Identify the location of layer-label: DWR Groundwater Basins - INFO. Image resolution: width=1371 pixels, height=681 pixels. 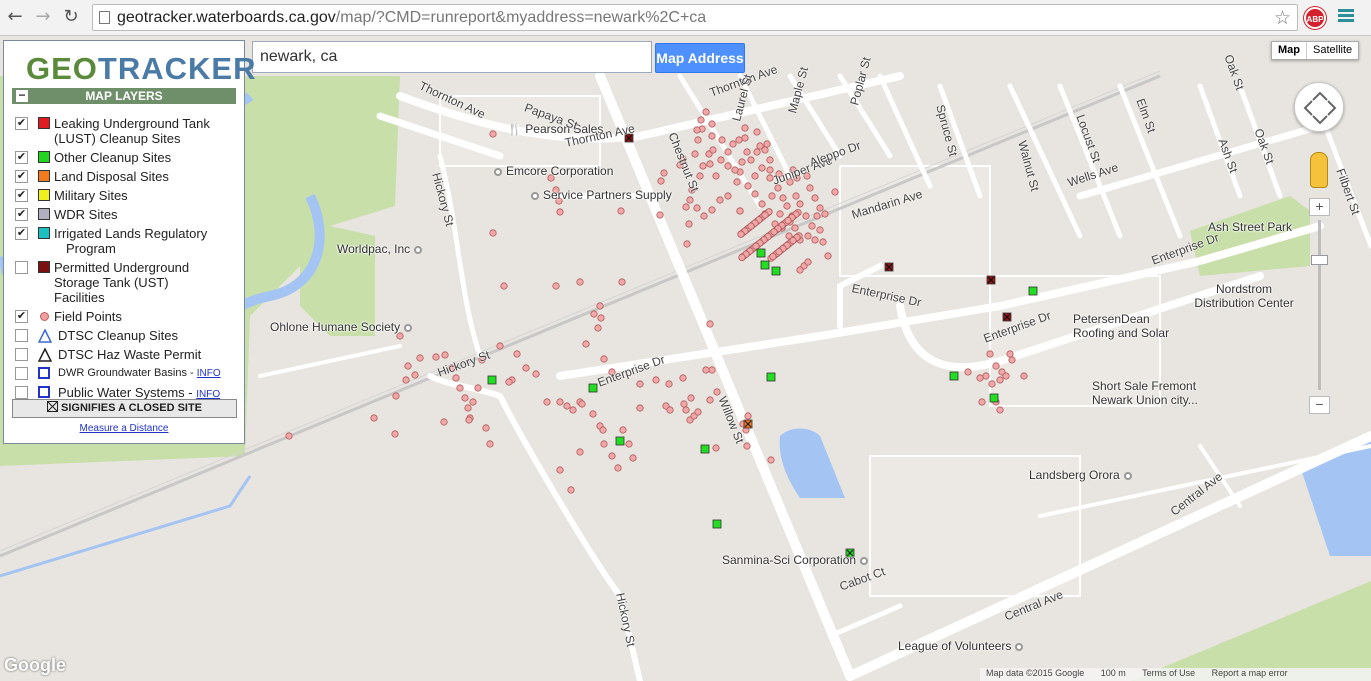
(139, 373).